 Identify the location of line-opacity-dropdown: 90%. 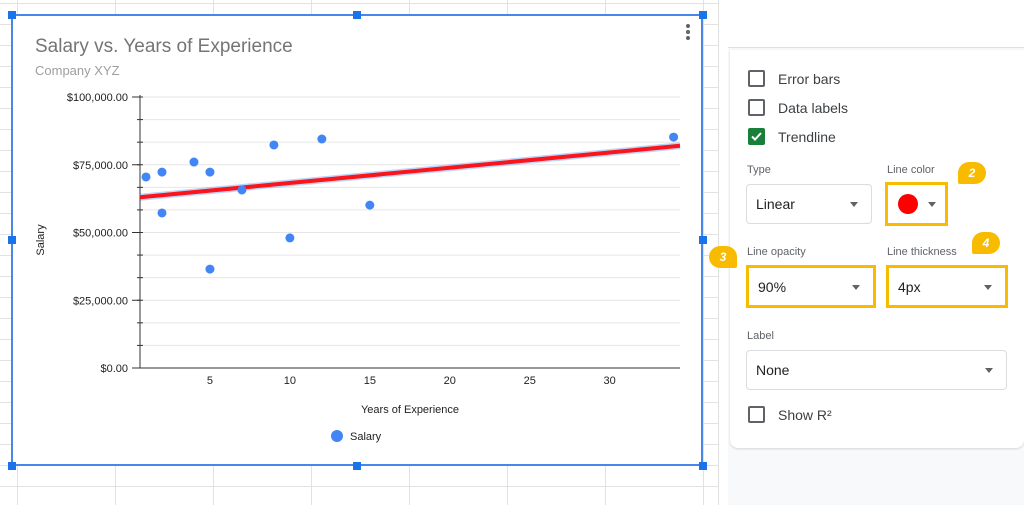
(811, 286).